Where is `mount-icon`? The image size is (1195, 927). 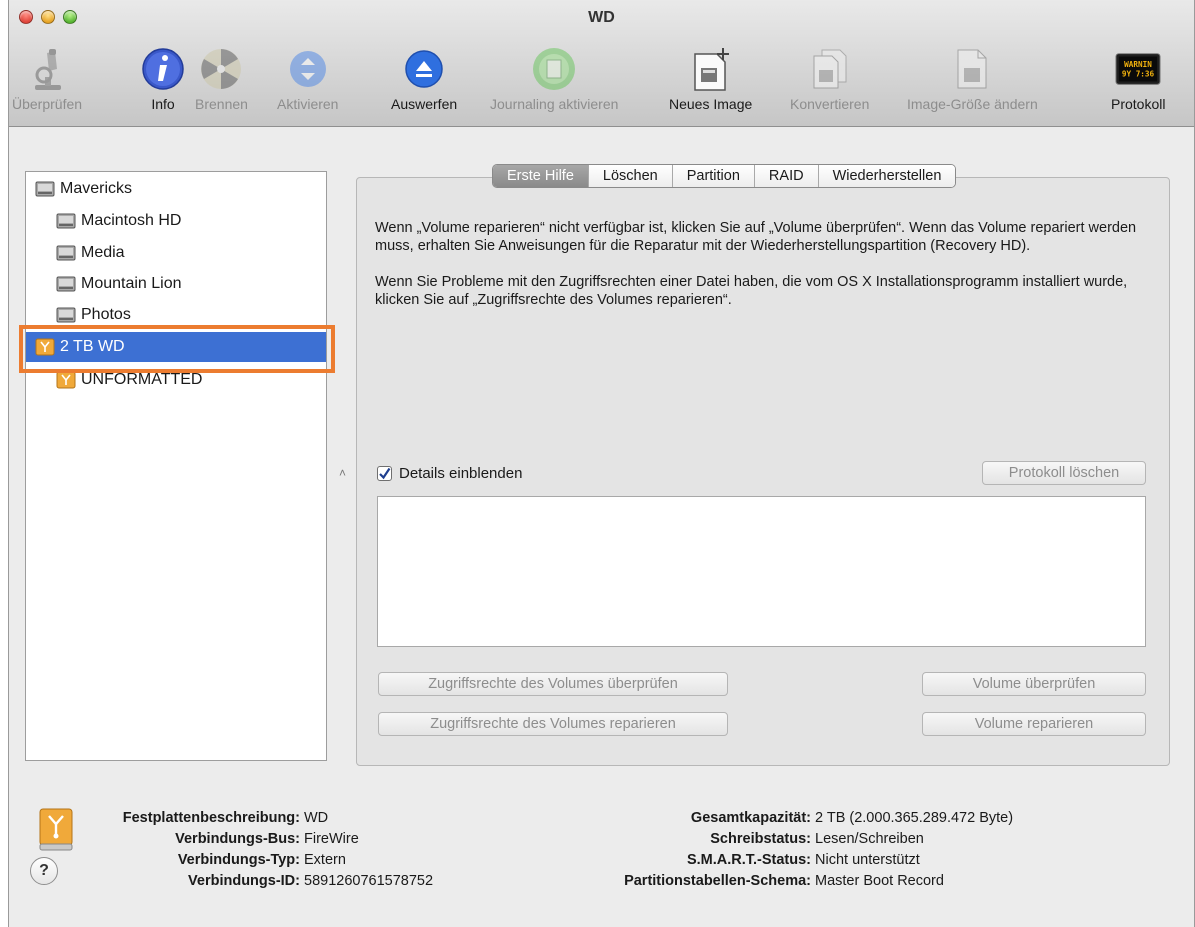 mount-icon is located at coordinates (308, 69).